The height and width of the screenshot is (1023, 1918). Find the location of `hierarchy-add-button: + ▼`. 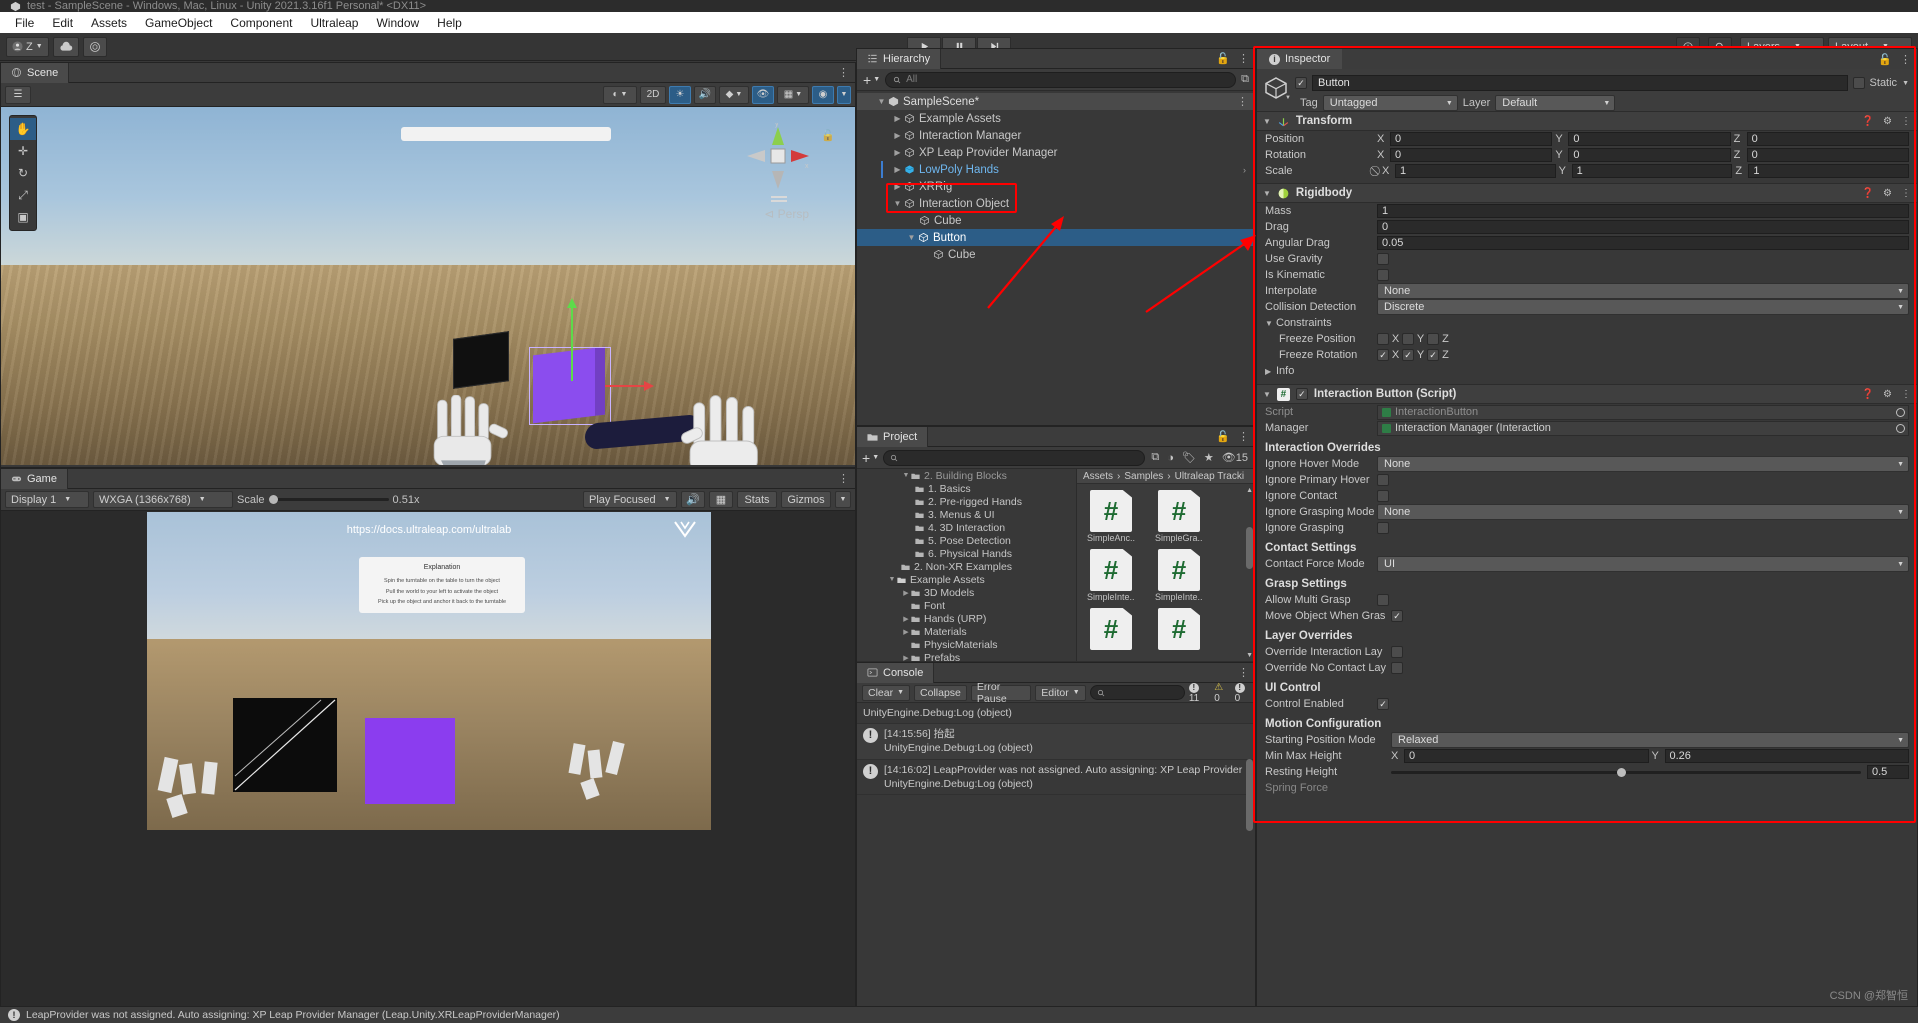

hierarchy-add-button: + ▼ is located at coordinates (871, 80).